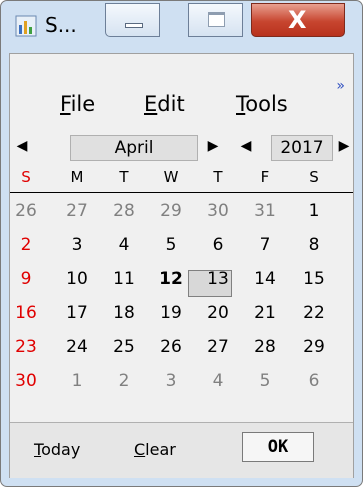  I want to click on weekday-label: W, so click(171, 177).